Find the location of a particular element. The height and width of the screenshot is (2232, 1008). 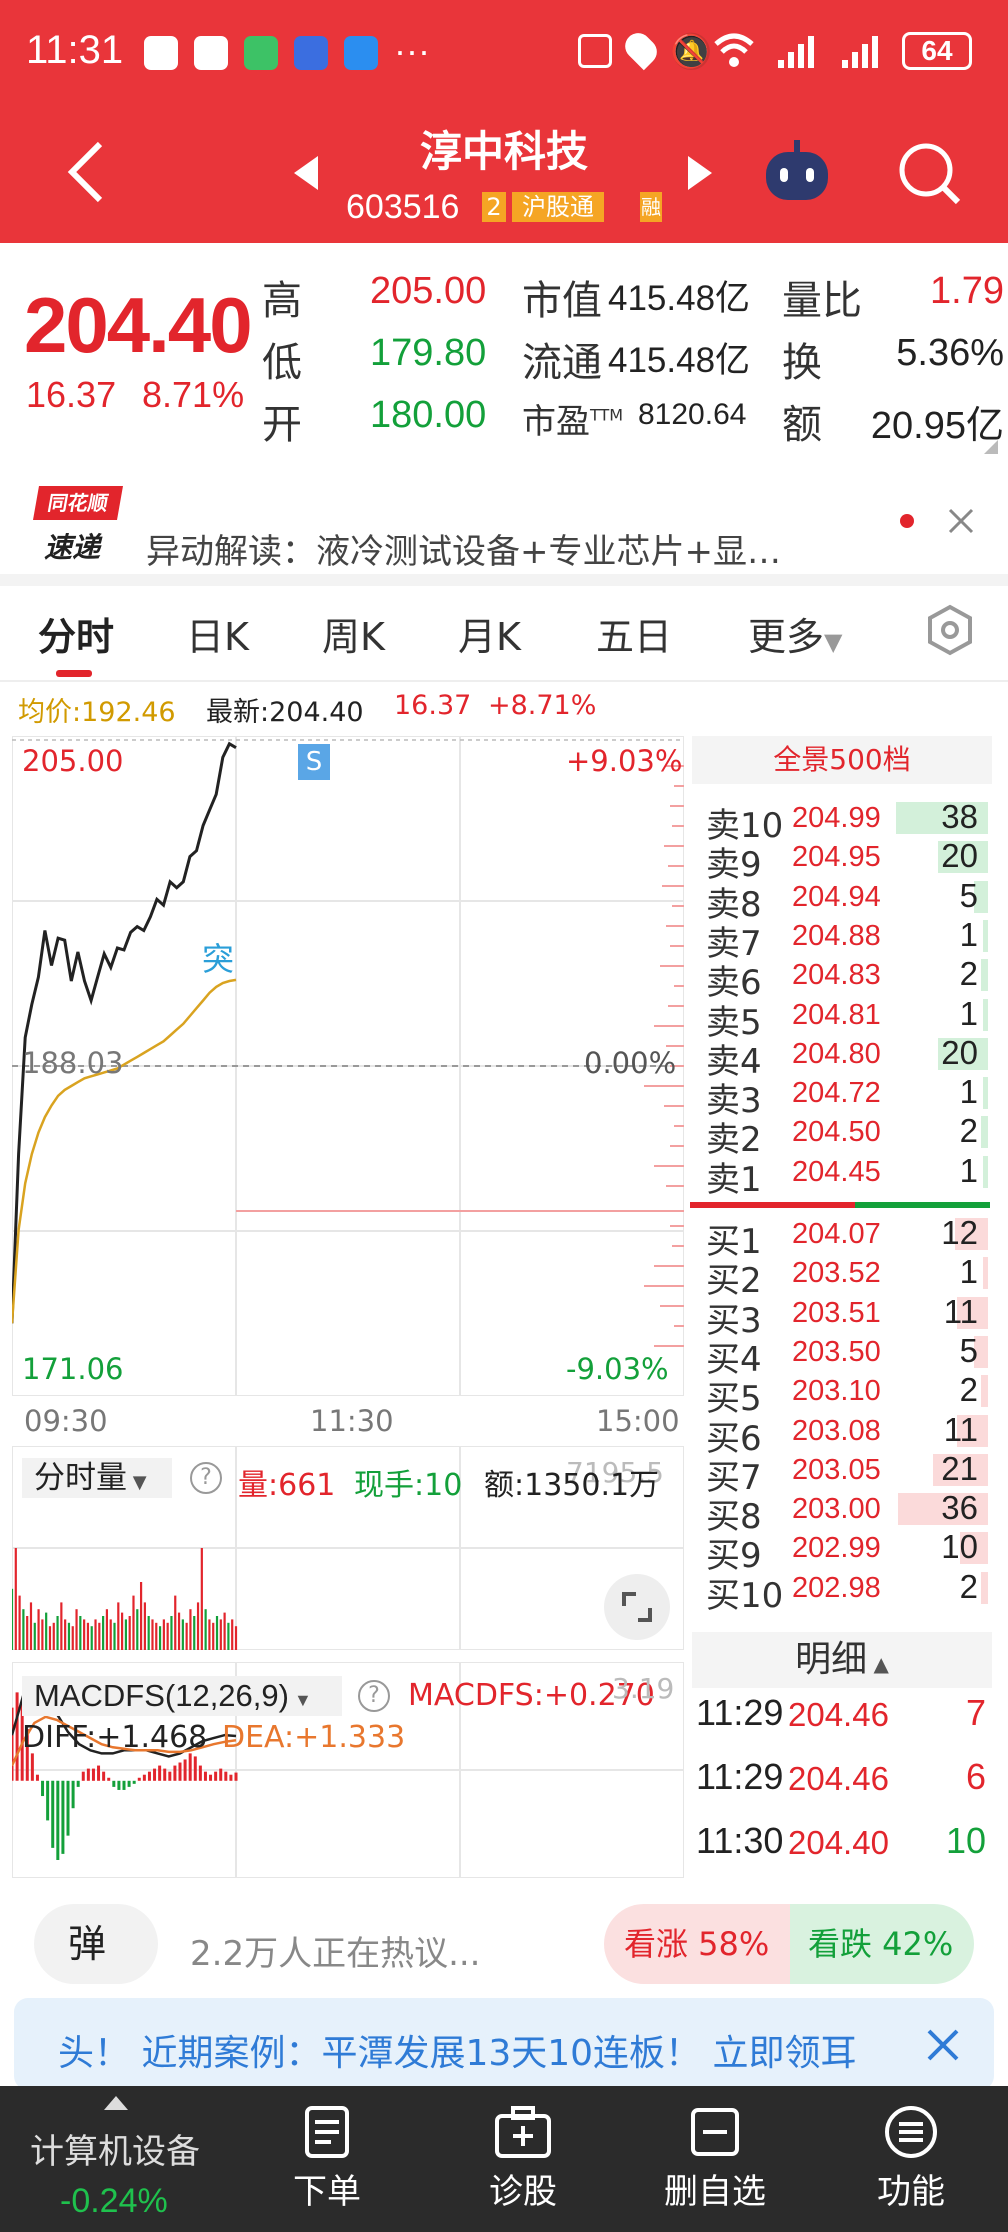

avg-price: 均价:192.46 is located at coordinates (97, 712).